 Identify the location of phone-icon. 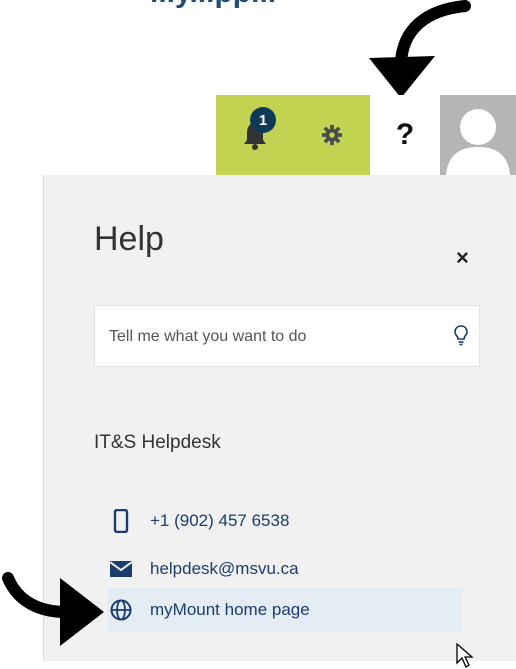
(121, 521).